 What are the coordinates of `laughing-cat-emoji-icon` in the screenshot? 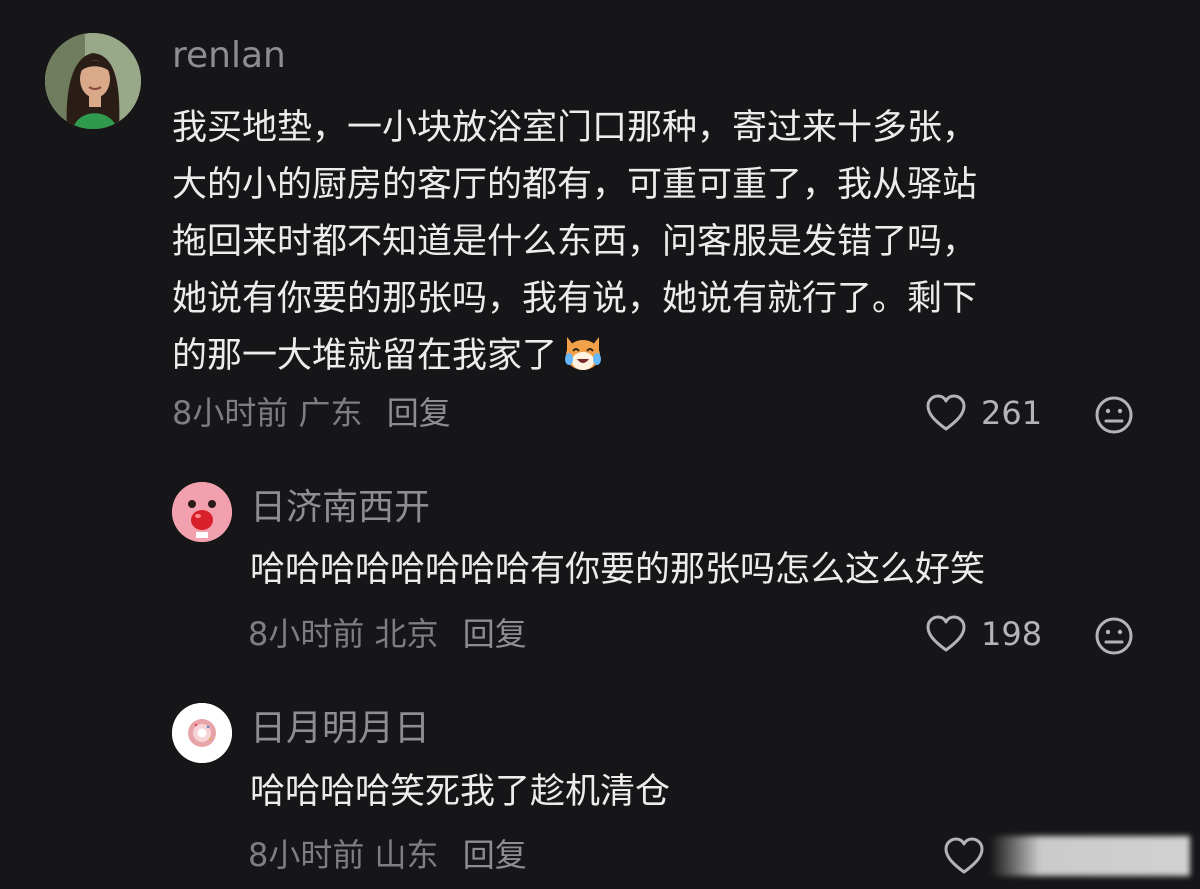 It's located at (583, 362).